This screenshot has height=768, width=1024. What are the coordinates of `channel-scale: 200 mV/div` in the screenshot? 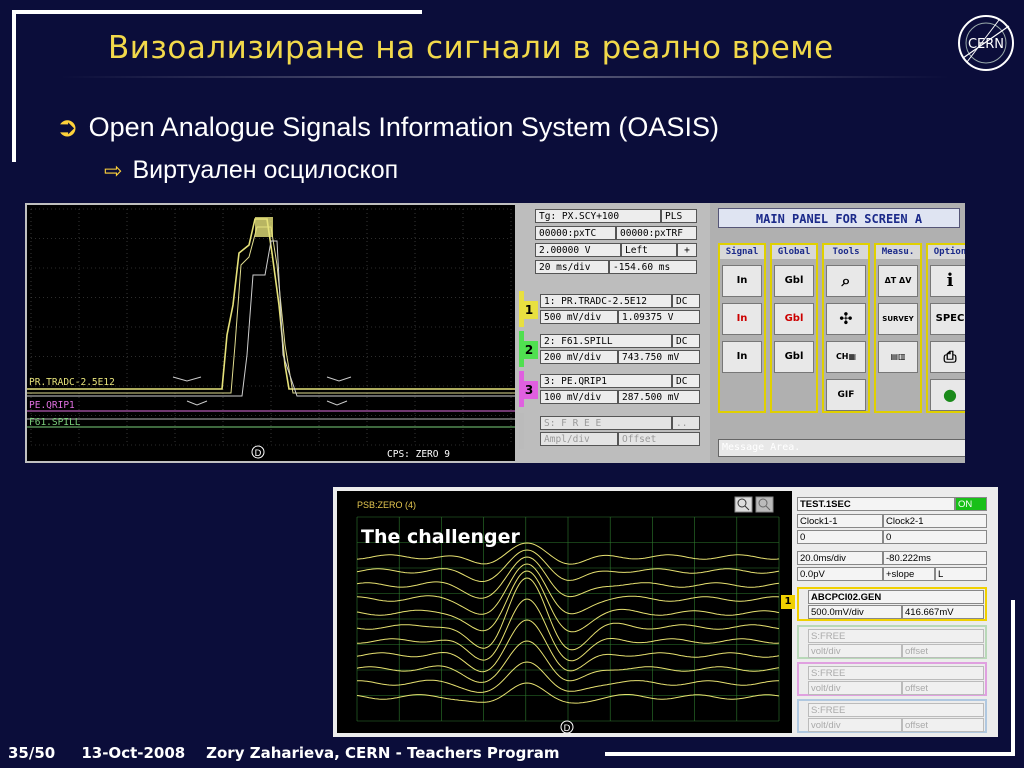 It's located at (579, 357).